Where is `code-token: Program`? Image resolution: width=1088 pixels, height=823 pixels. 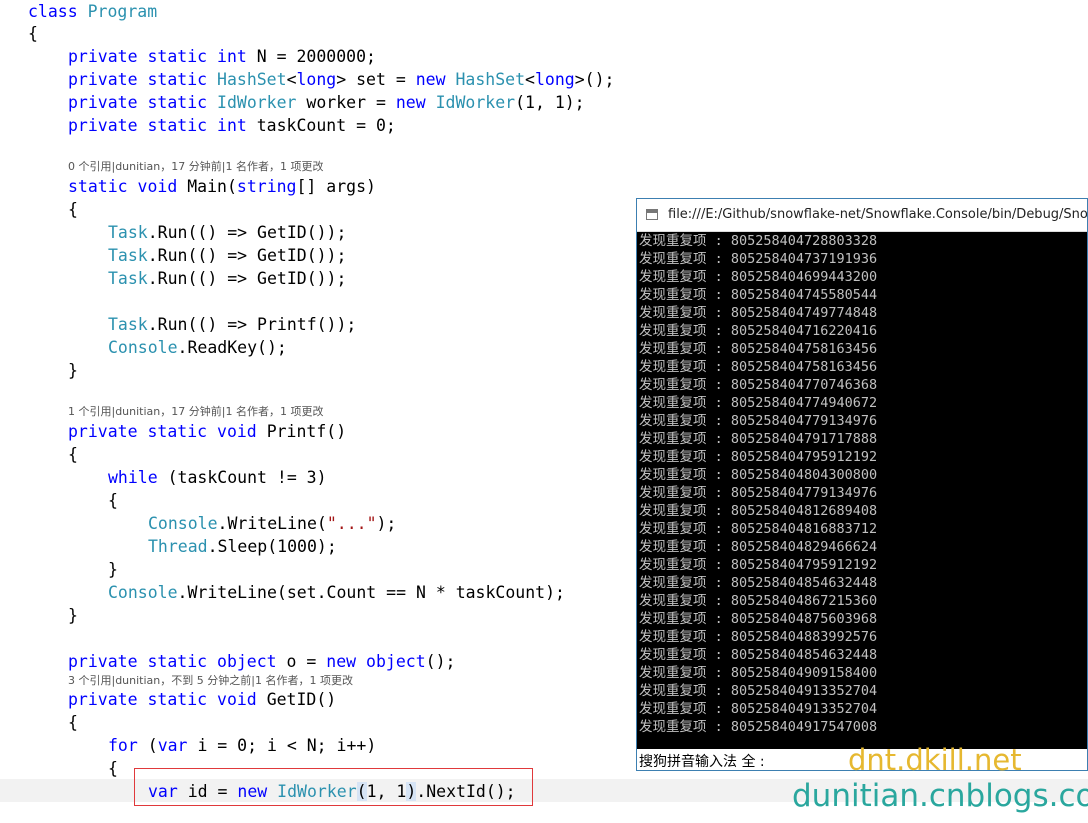 code-token: Program is located at coordinates (122, 11).